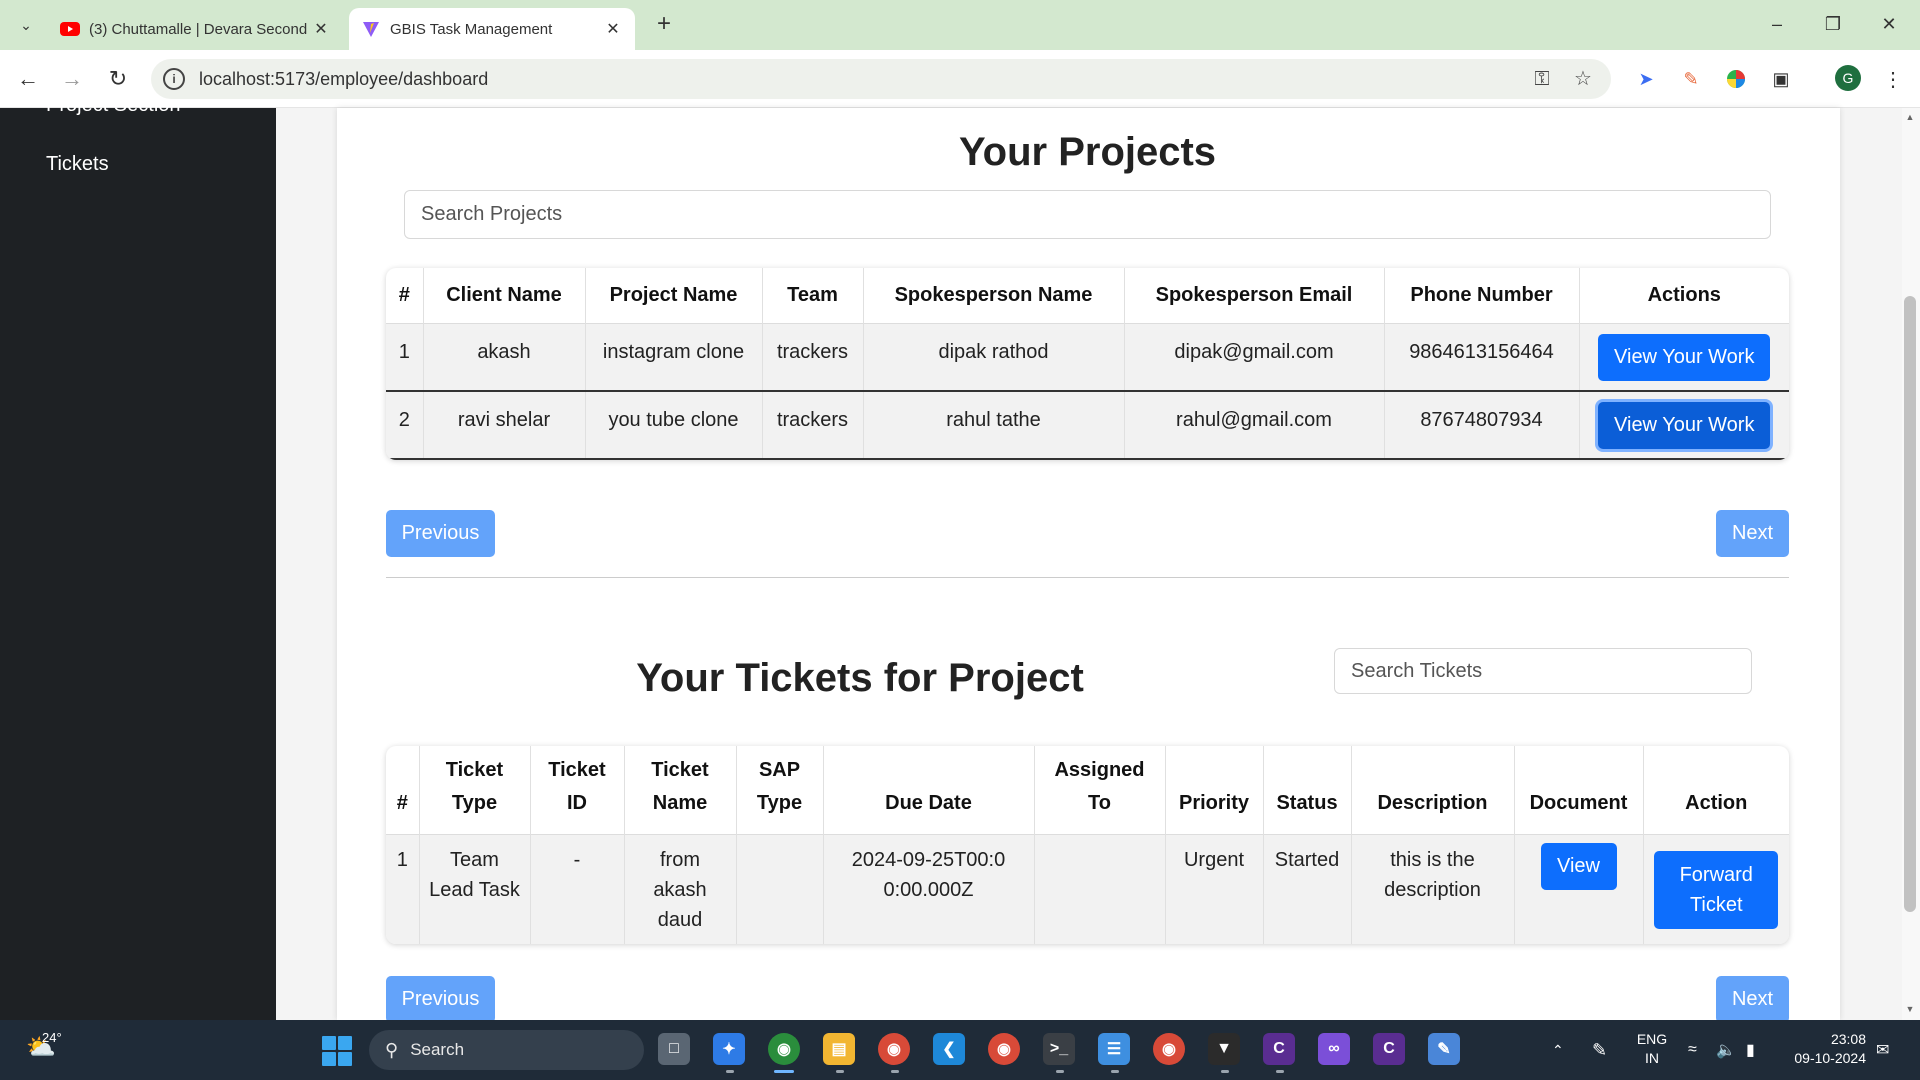 This screenshot has width=1920, height=1080. What do you see at coordinates (118, 79) in the screenshot?
I see `reload-icon: ↻` at bounding box center [118, 79].